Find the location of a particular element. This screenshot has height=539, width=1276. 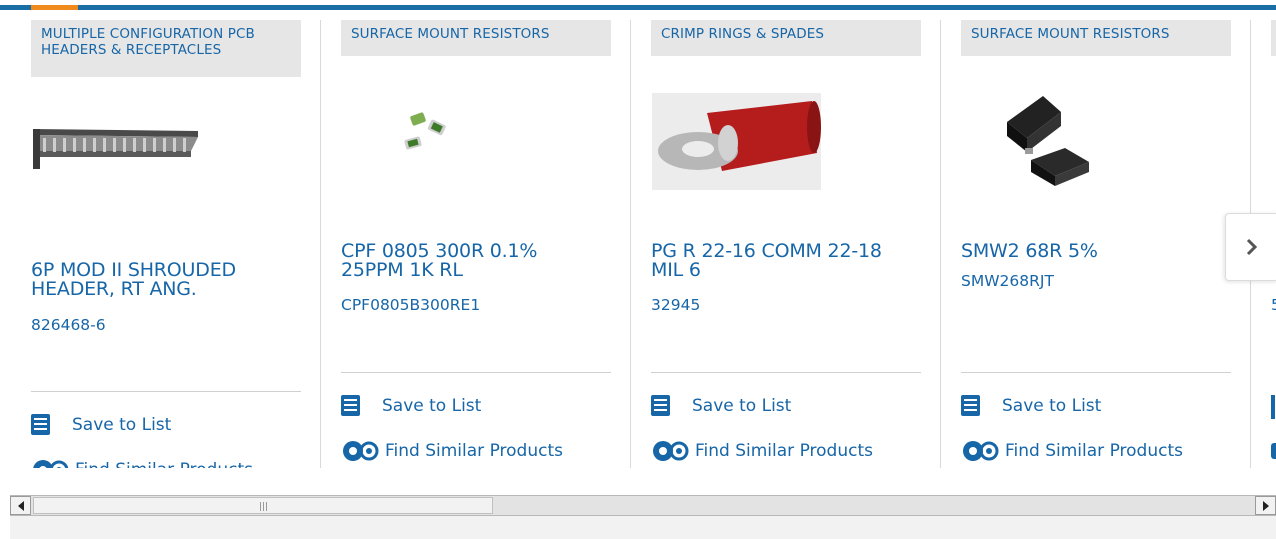

next-arrow-button is located at coordinates (1250, 247).